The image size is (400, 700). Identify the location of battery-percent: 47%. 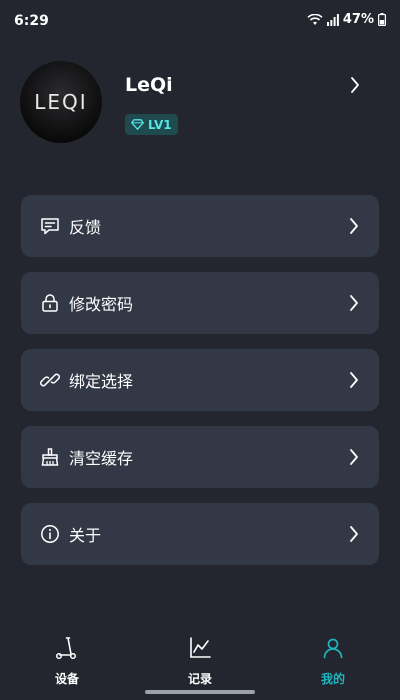
(358, 19).